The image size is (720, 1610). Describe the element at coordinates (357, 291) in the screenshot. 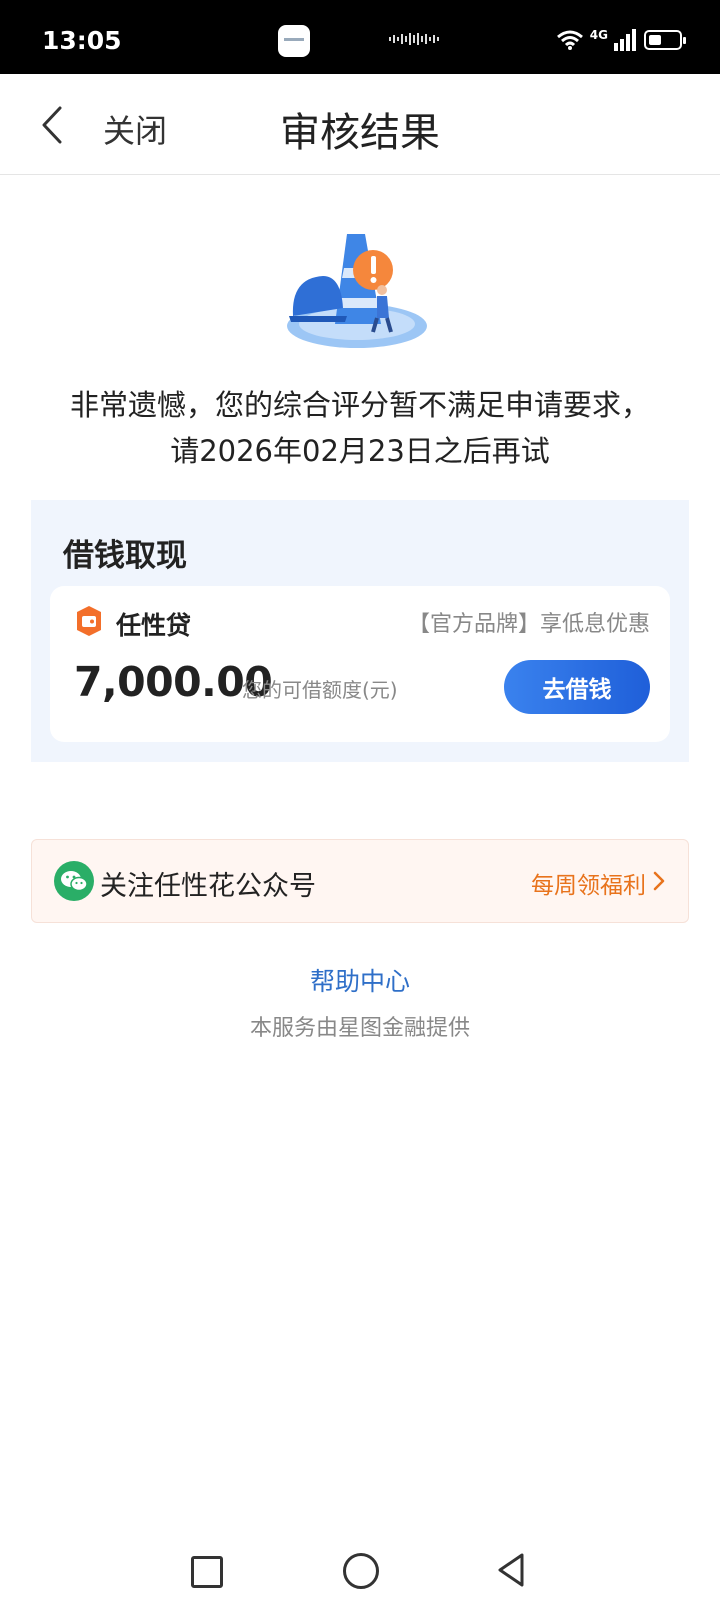

I see `traffic-cone-warning-illustration` at that location.